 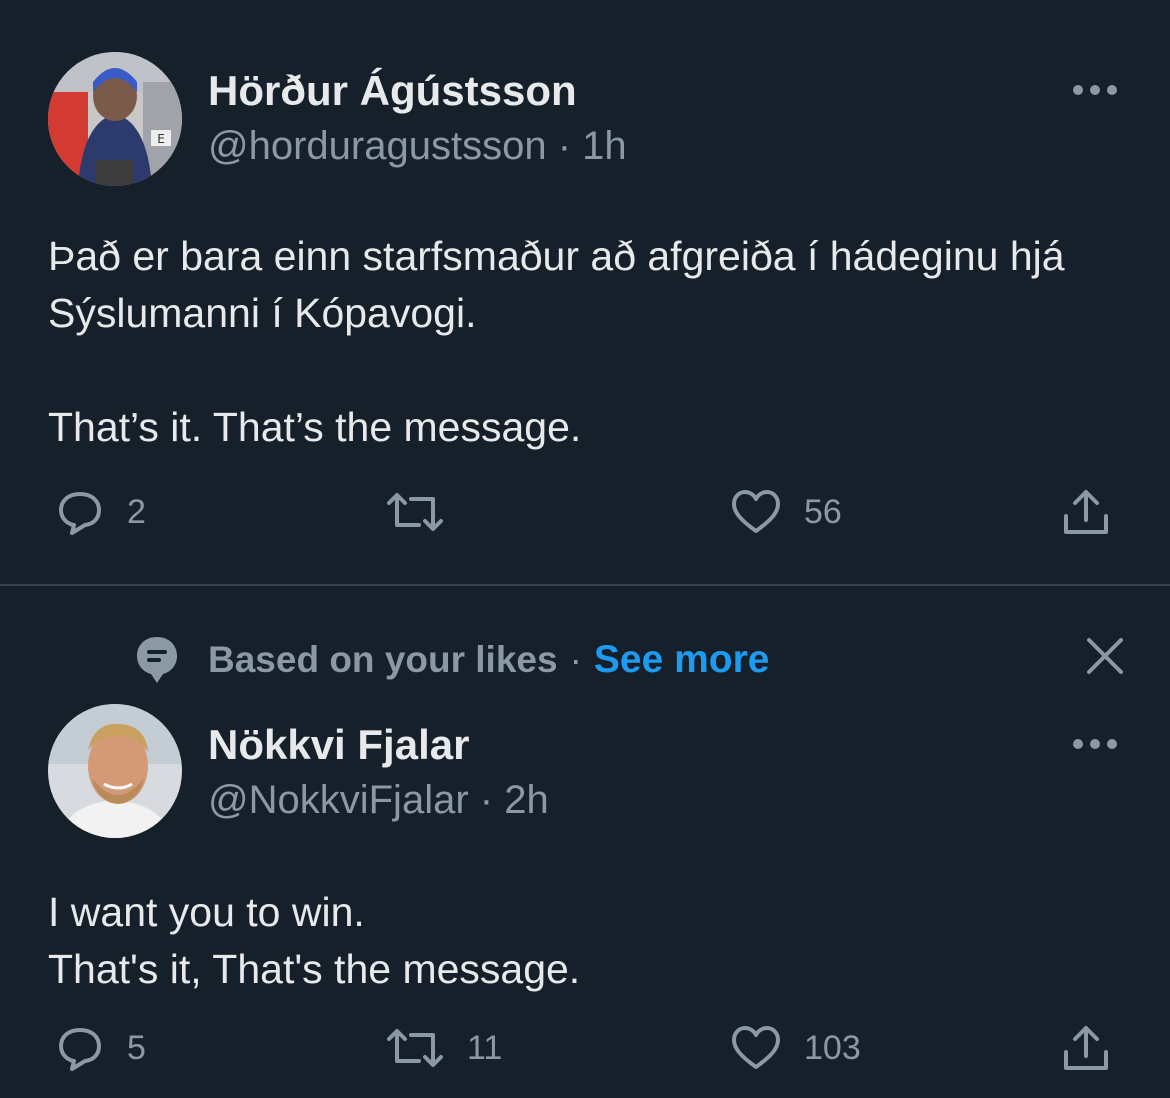 What do you see at coordinates (604, 146) in the screenshot?
I see `tweet-time: 1h` at bounding box center [604, 146].